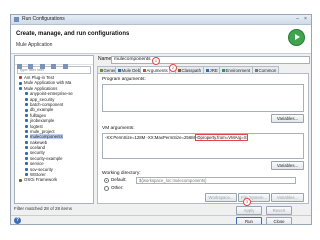 Image resolution: width=320 pixels, height=240 pixels. What do you see at coordinates (305, 19) in the screenshot?
I see `close-icon: ×` at bounding box center [305, 19].